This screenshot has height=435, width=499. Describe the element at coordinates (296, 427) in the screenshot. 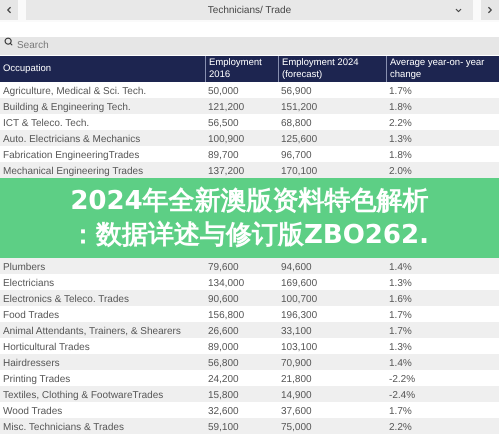

I see `table-cell: 75,000` at that location.